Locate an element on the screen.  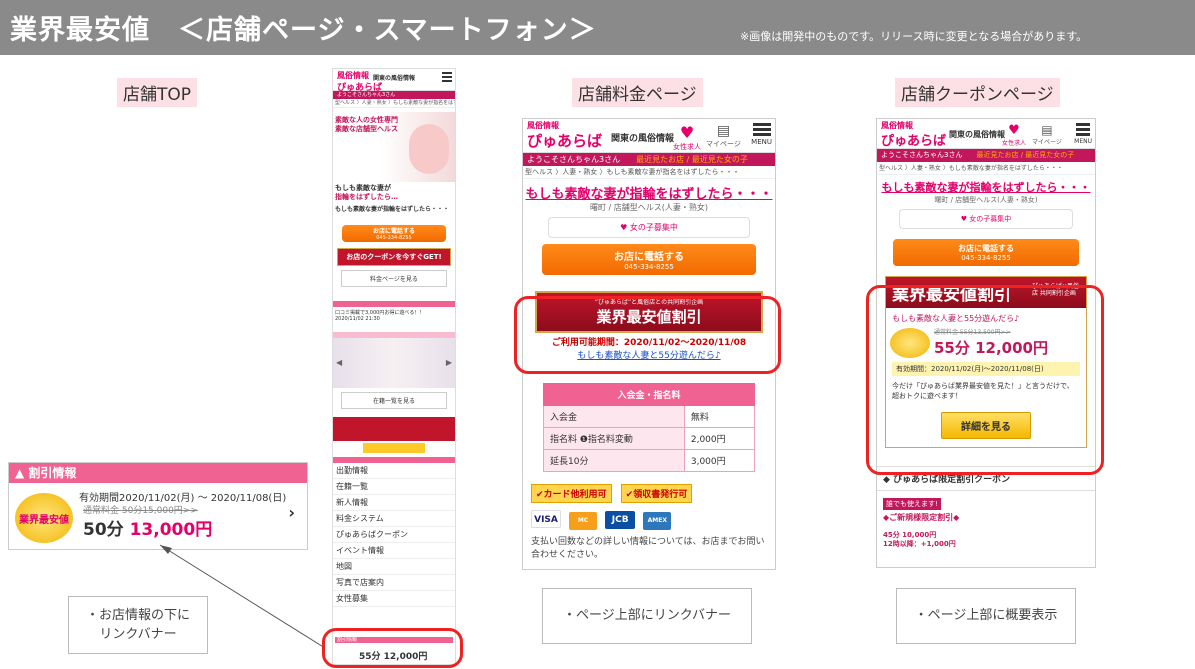
pickup-button is located at coordinates (394, 448).